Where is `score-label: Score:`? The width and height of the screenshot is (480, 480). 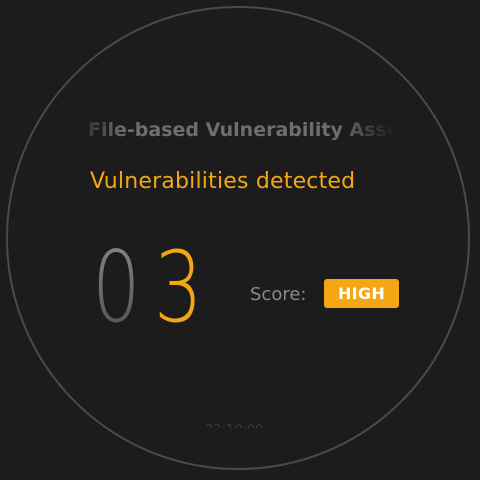
score-label: Score: is located at coordinates (278, 294).